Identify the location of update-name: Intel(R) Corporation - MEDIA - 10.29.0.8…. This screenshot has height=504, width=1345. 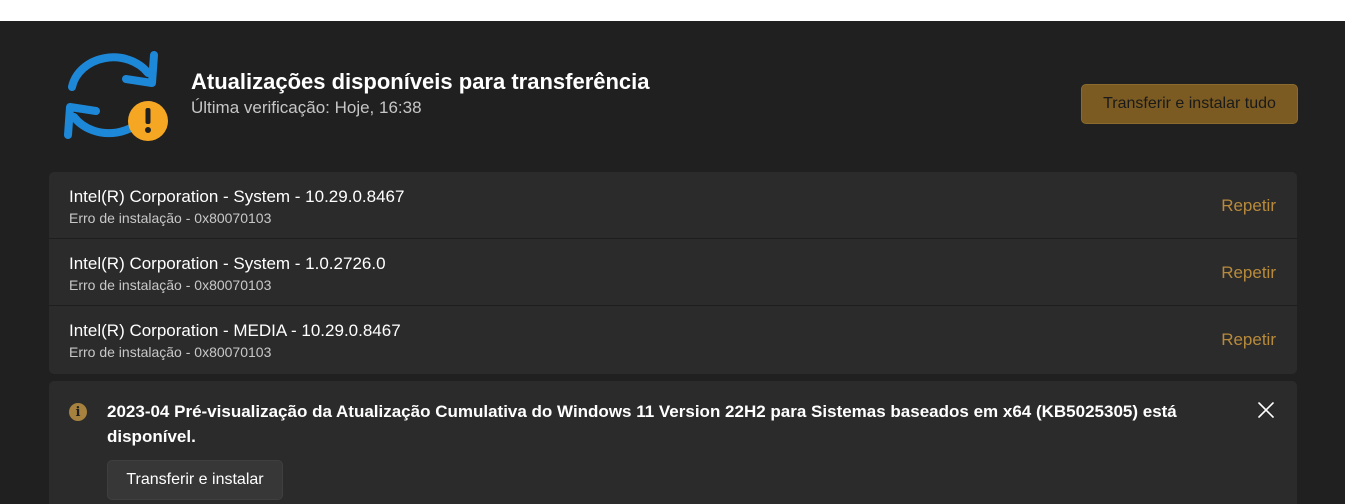
(235, 330).